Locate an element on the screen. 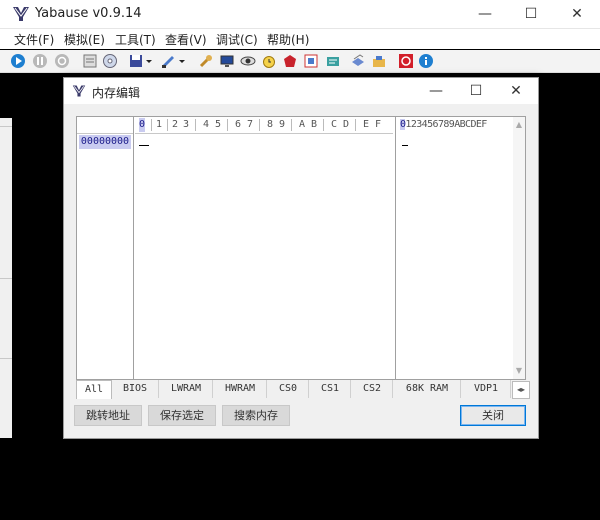 The image size is (600, 520). ascii-column: 0123456789ABCDEF ▲ ▼ is located at coordinates (460, 248).